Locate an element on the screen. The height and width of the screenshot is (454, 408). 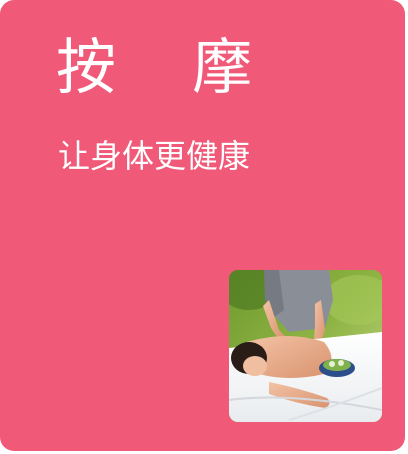
massage-photo-illustration is located at coordinates (305, 346).